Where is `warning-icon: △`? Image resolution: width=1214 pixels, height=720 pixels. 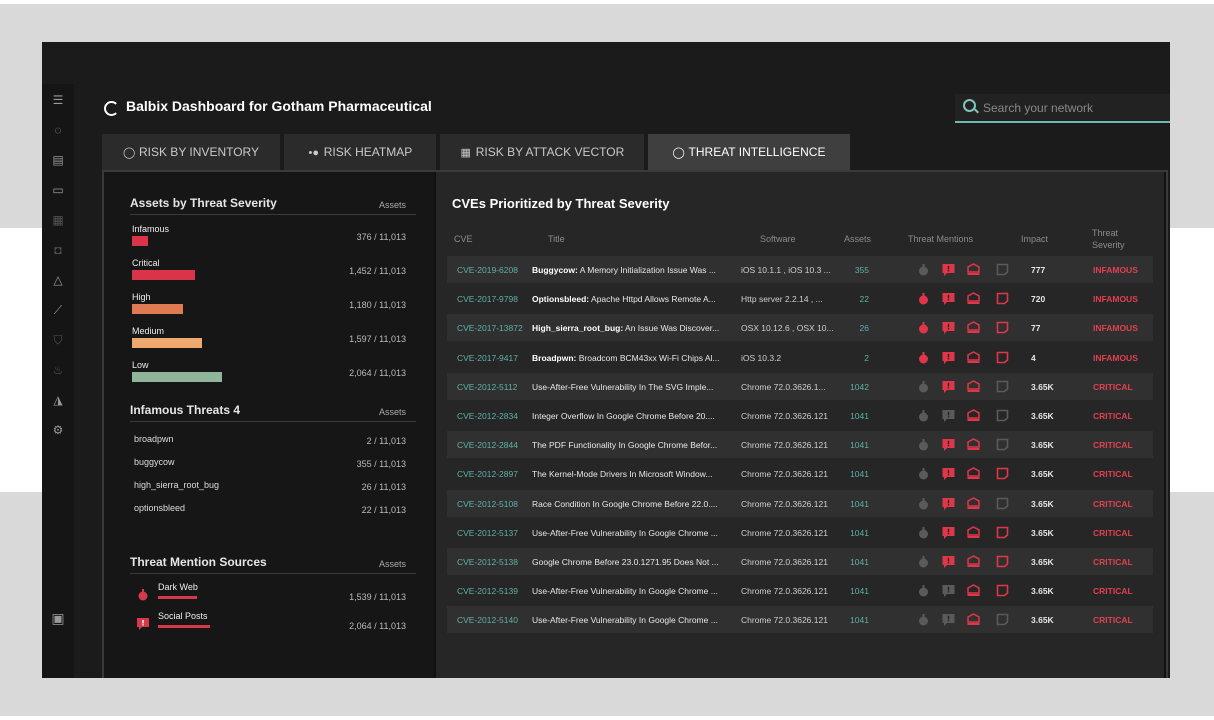
warning-icon: △ is located at coordinates (58, 280).